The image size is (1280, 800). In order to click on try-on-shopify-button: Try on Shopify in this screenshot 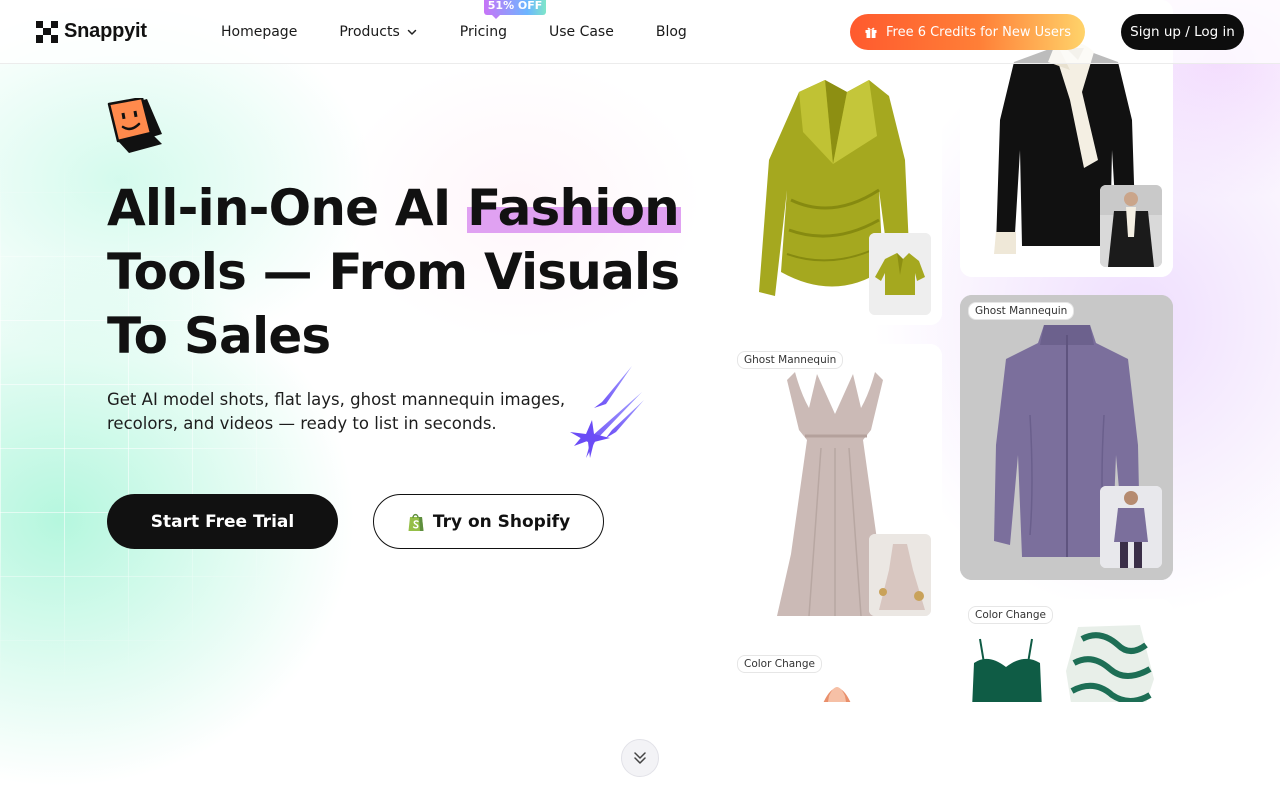, I will do `click(488, 521)`.